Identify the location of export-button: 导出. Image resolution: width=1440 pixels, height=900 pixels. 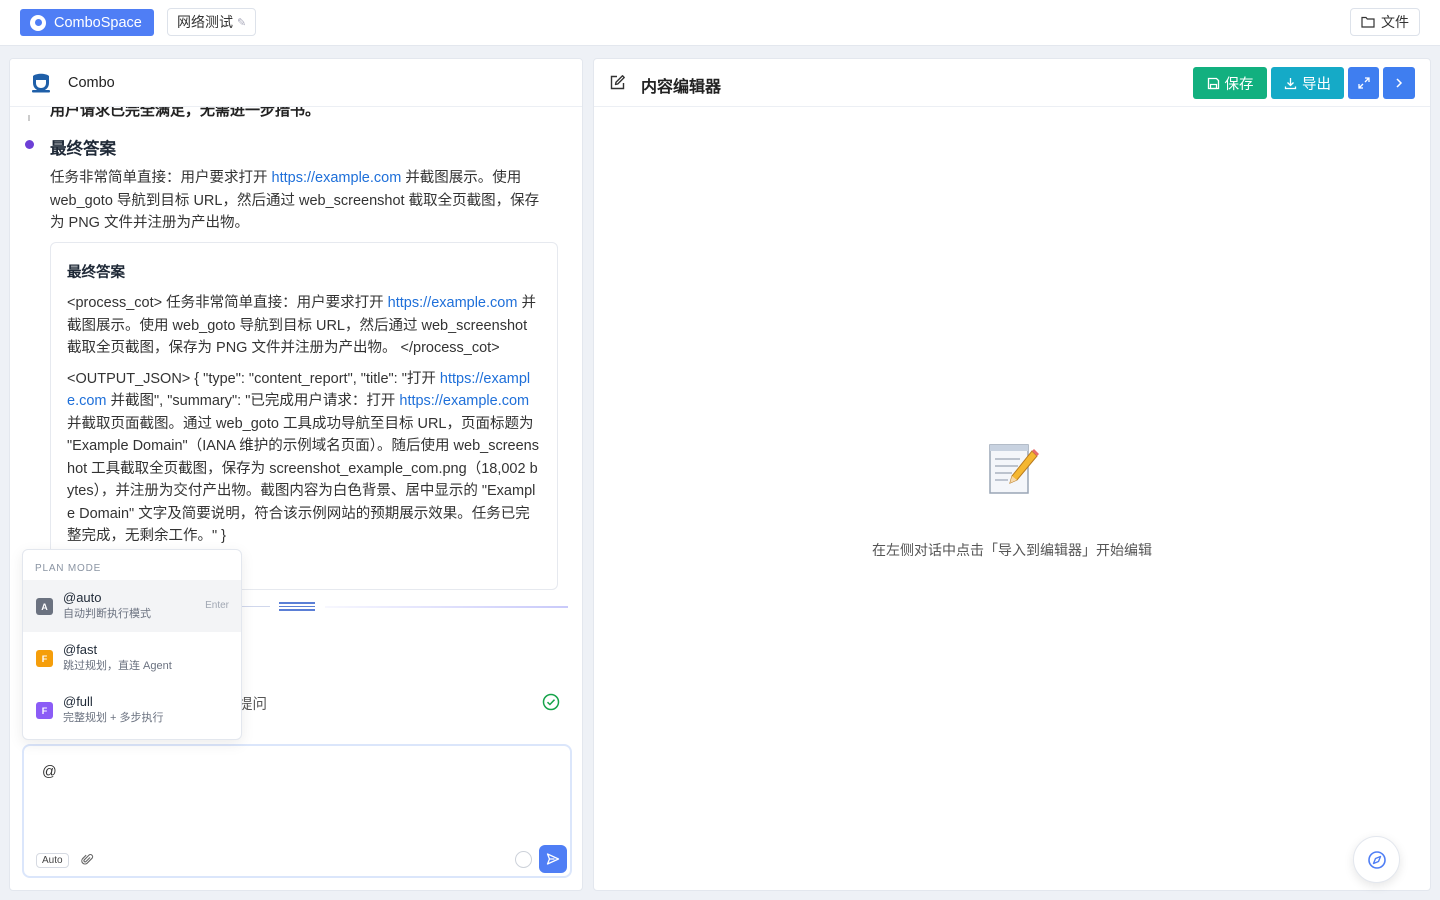
(1307, 83).